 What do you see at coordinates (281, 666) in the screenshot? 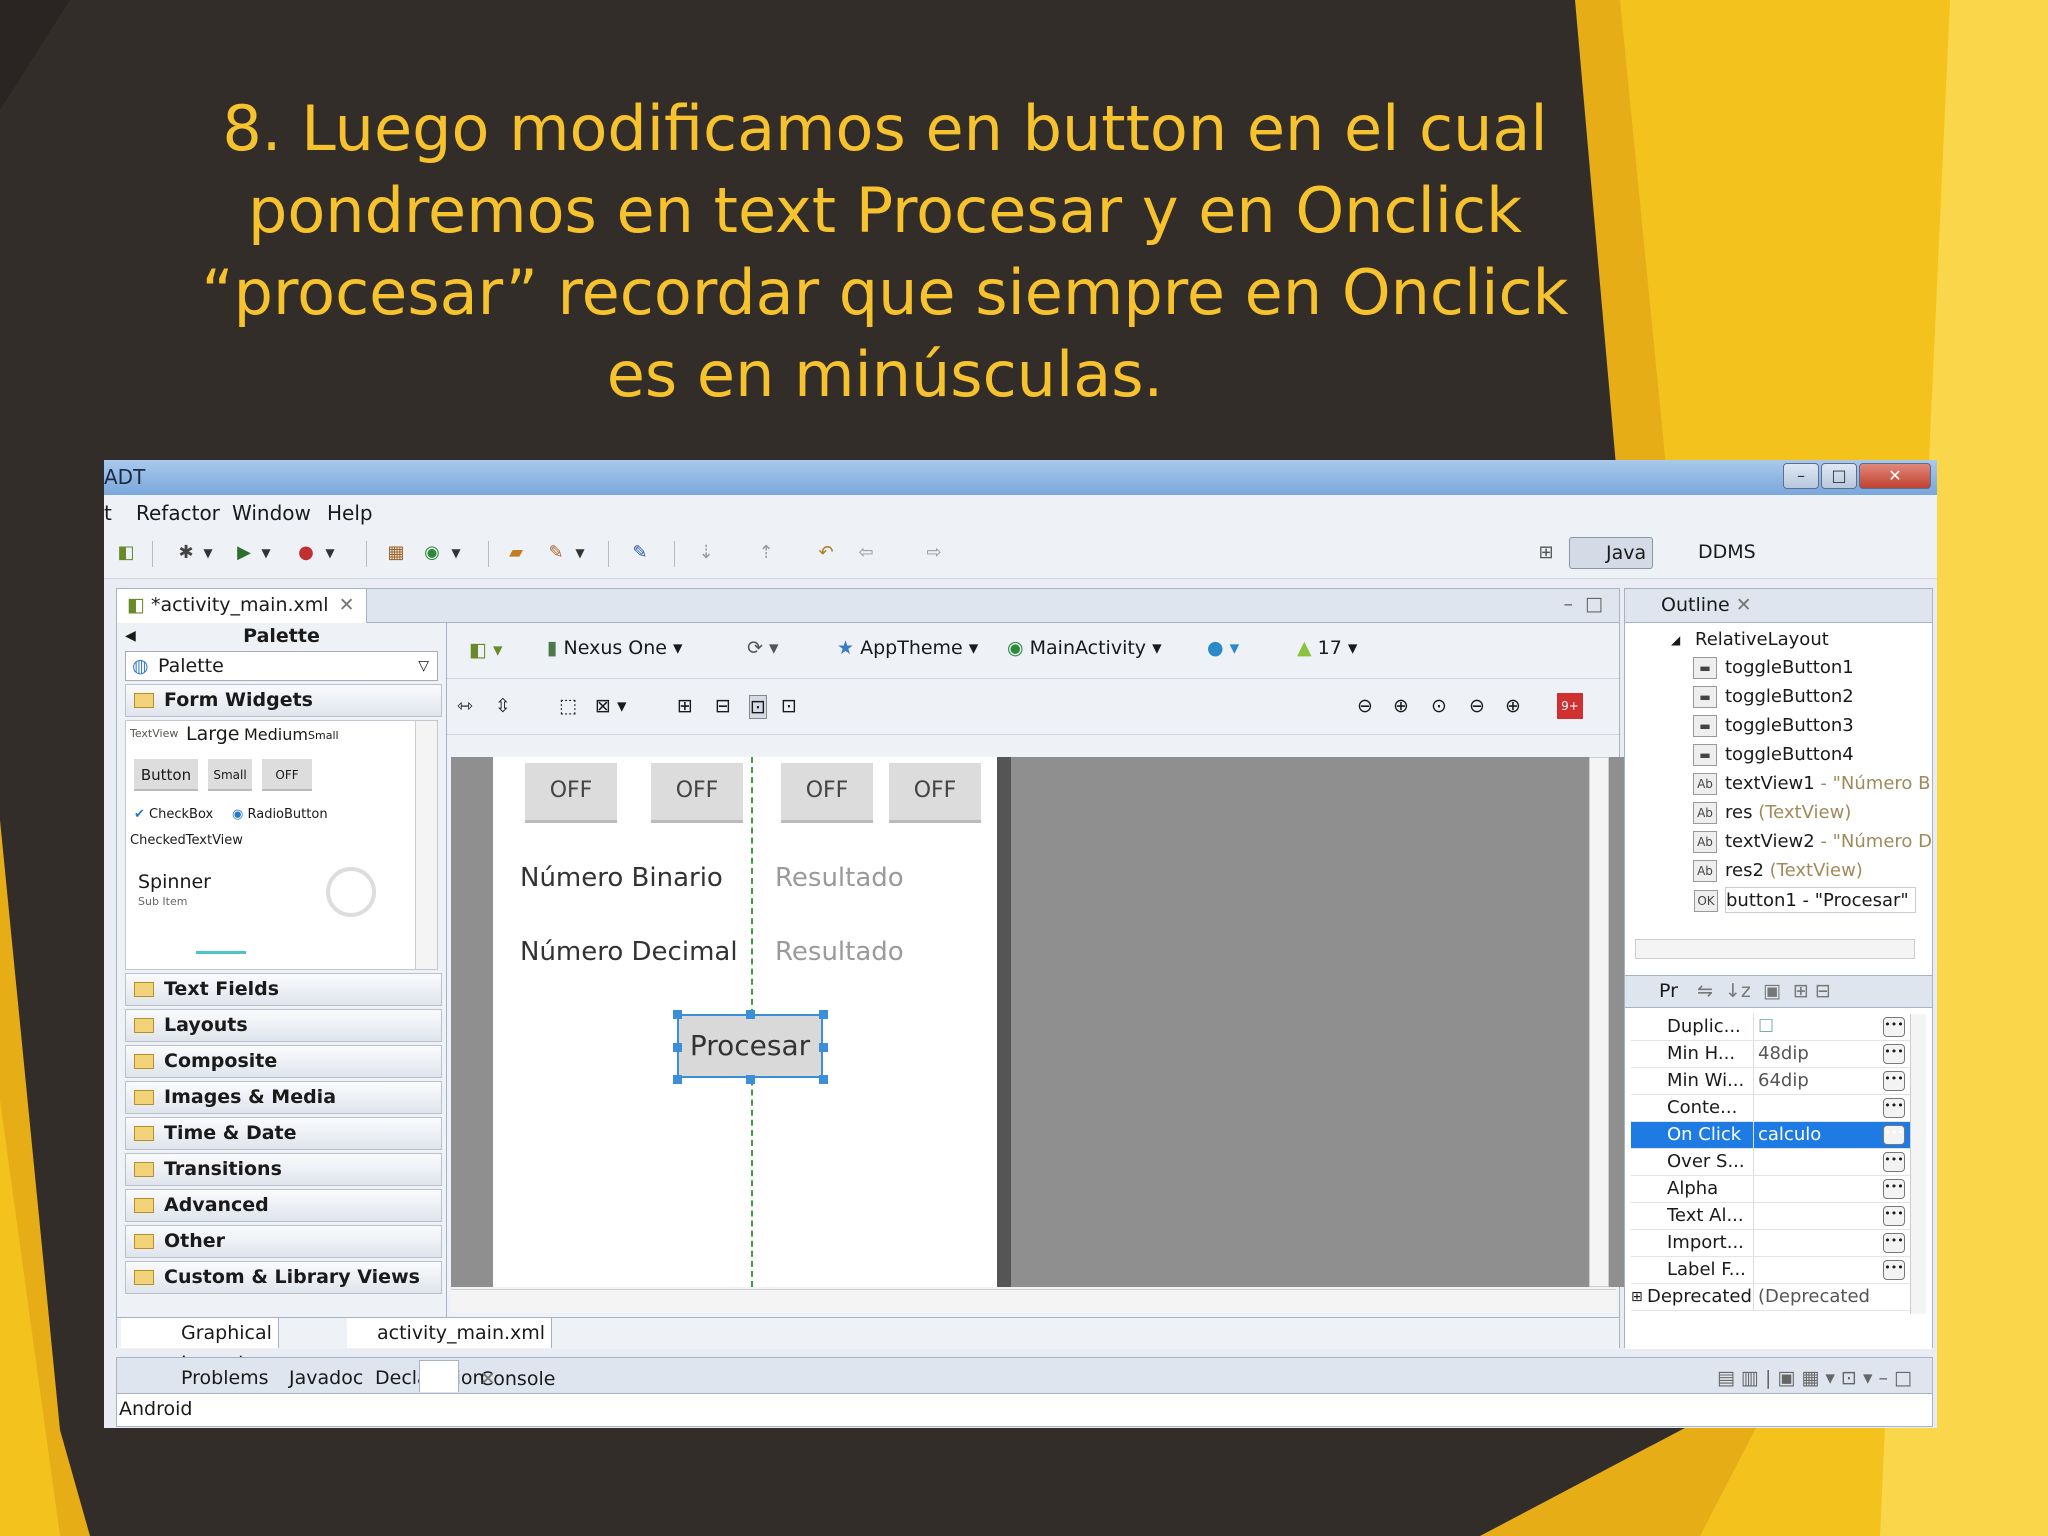
I see `palette-select: ◍ Palette ▽` at bounding box center [281, 666].